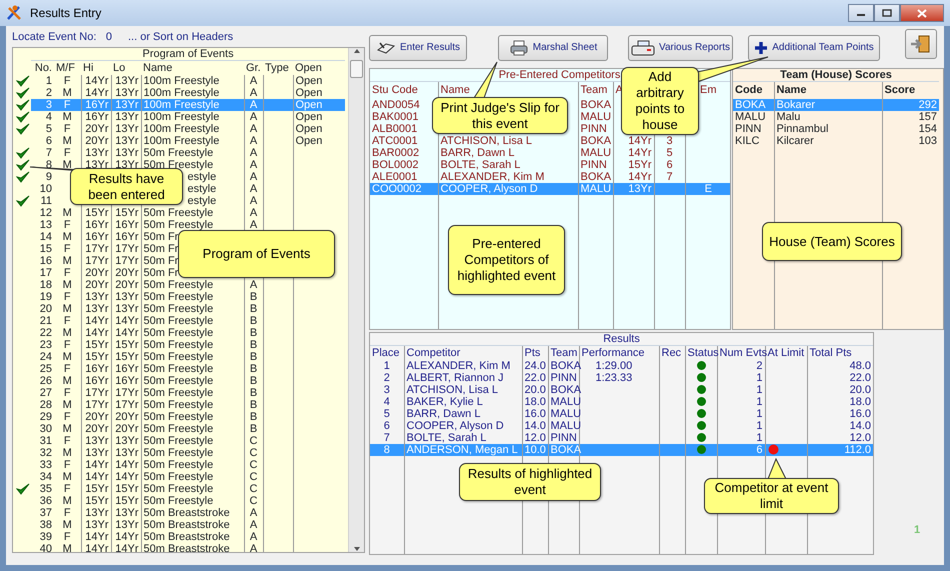  I want to click on column-header: Hi, so click(96, 67).